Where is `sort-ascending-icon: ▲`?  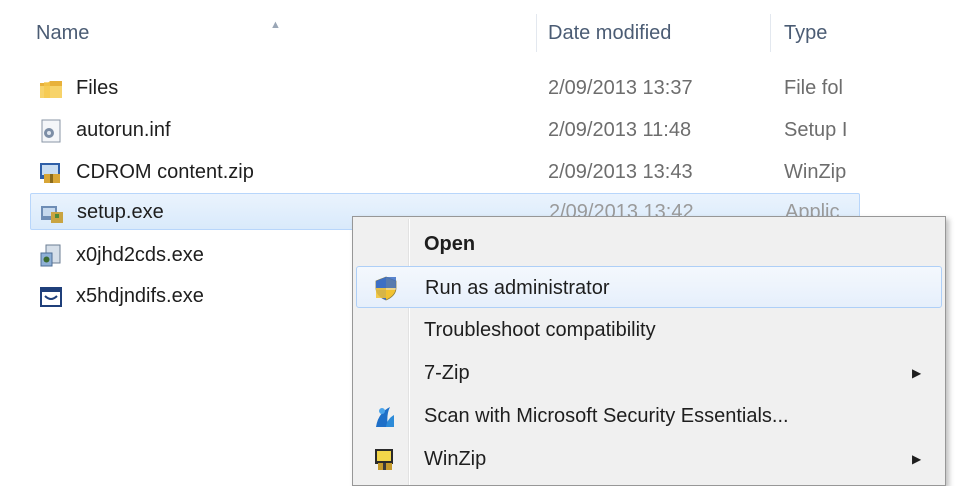
sort-ascending-icon: ▲ is located at coordinates (275, 25).